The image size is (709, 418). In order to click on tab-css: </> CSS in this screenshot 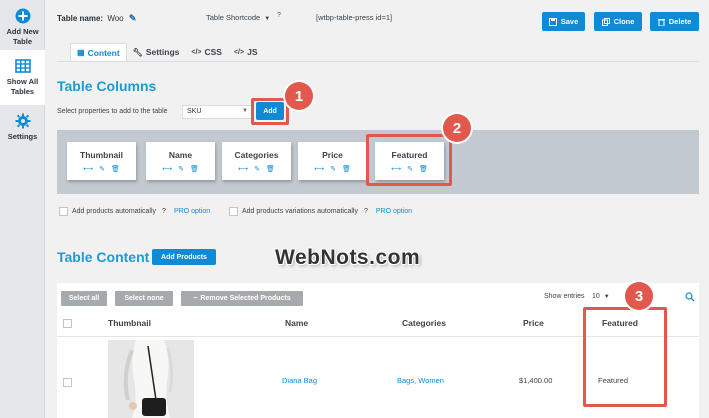, I will do `click(206, 52)`.